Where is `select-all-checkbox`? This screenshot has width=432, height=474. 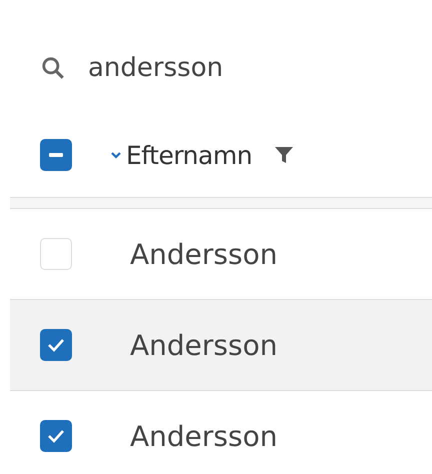 select-all-checkbox is located at coordinates (56, 155).